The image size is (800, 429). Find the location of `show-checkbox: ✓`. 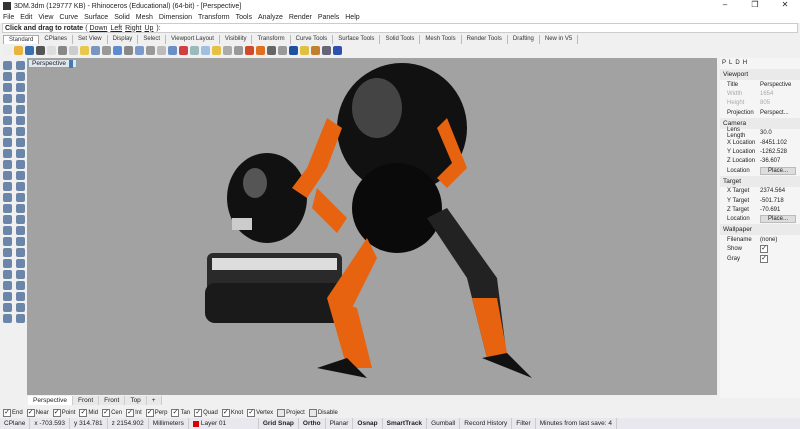

show-checkbox: ✓ is located at coordinates (764, 249).